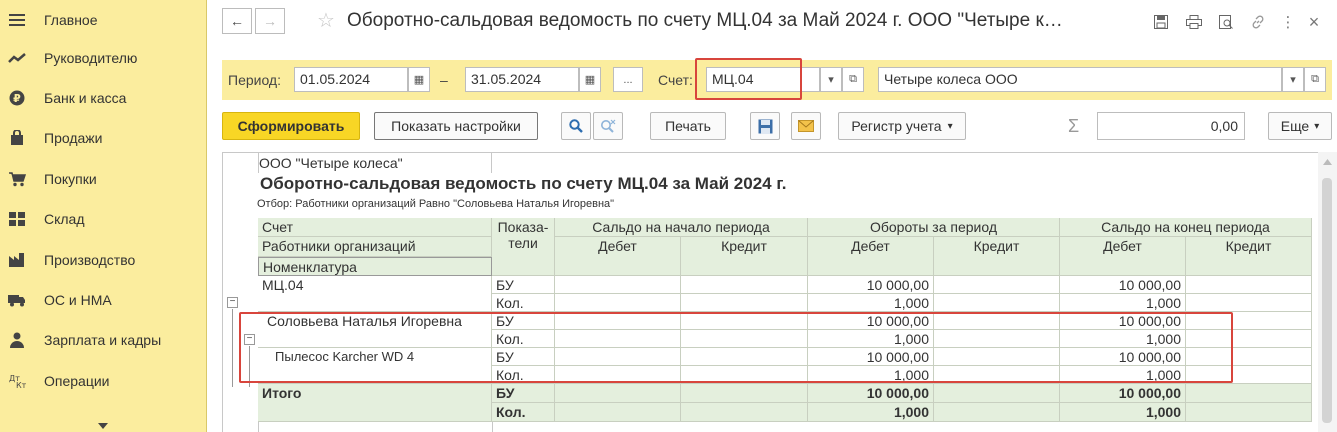 This screenshot has width=1337, height=432. Describe the element at coordinates (456, 126) in the screenshot. I see `show-settings-button: Показать настройки` at that location.